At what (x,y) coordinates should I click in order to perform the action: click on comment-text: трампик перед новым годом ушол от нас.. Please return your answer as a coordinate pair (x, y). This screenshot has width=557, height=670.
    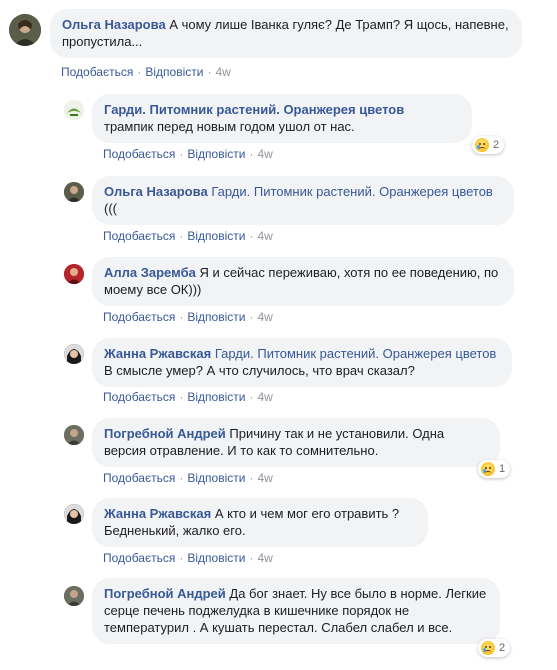
    Looking at the image, I should click on (229, 126).